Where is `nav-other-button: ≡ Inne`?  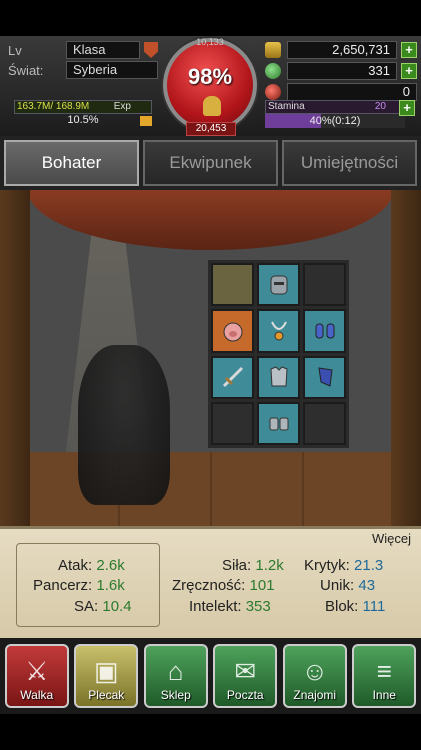 nav-other-button: ≡ Inne is located at coordinates (384, 676).